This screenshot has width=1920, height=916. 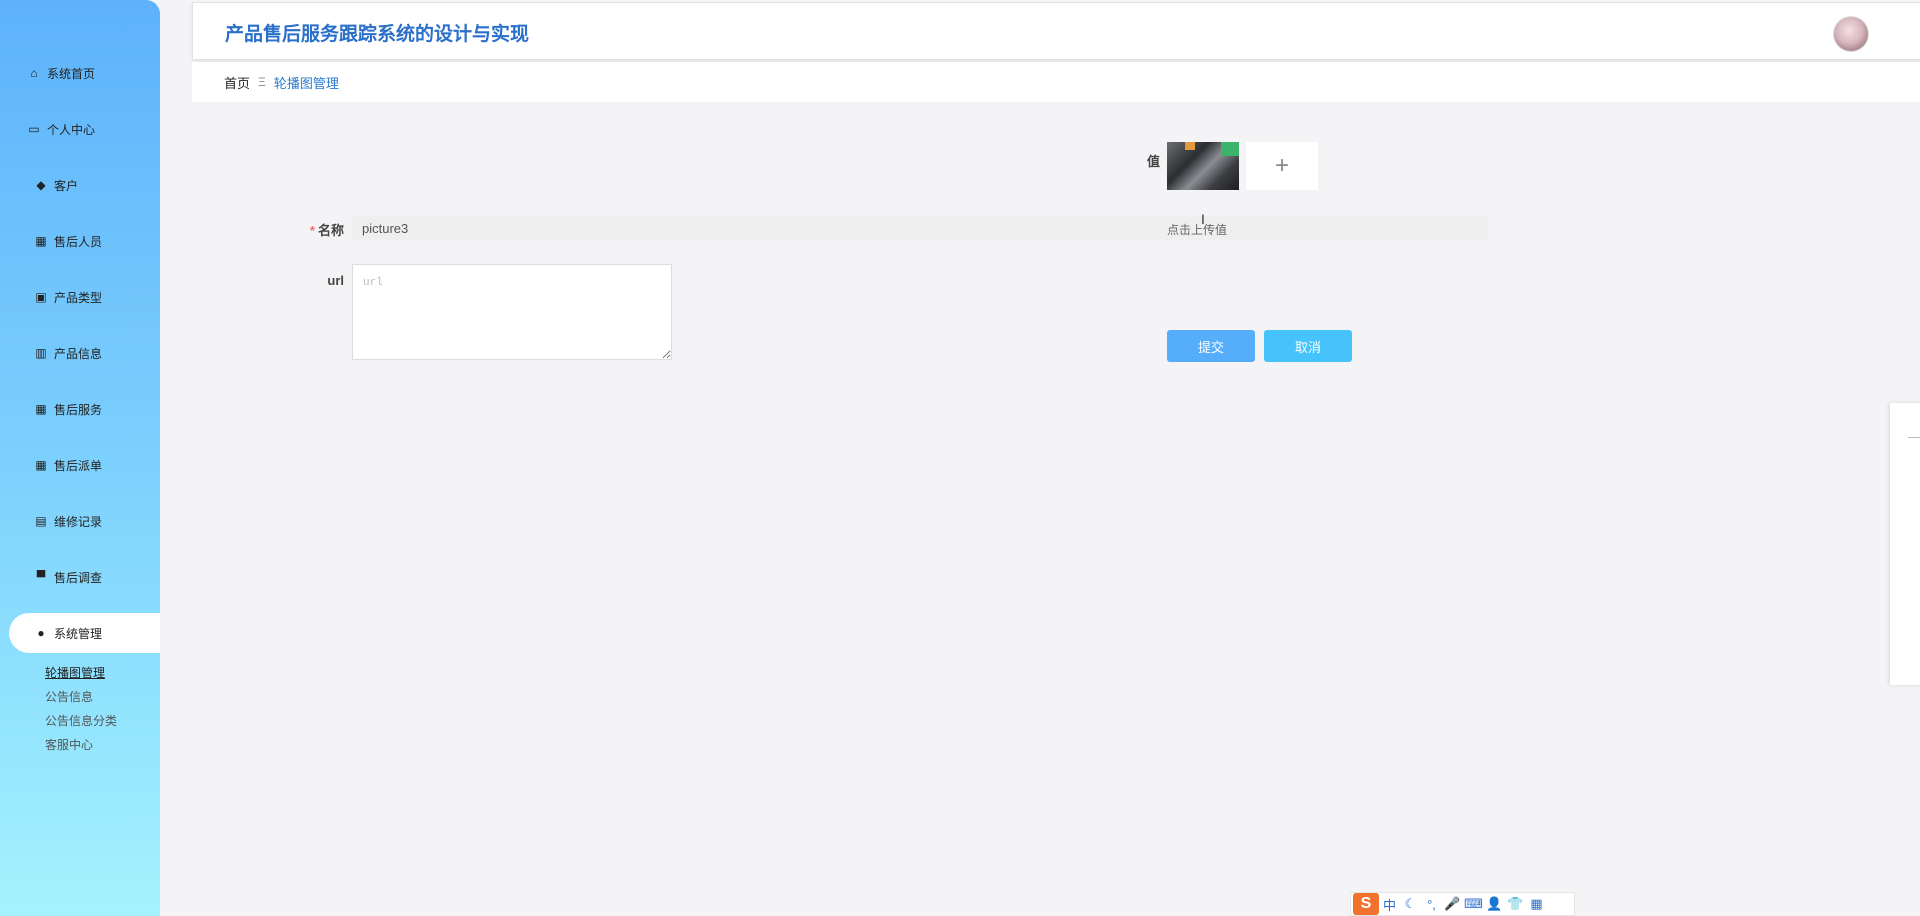 What do you see at coordinates (34, 73) in the screenshot?
I see `home-icon: ⌂` at bounding box center [34, 73].